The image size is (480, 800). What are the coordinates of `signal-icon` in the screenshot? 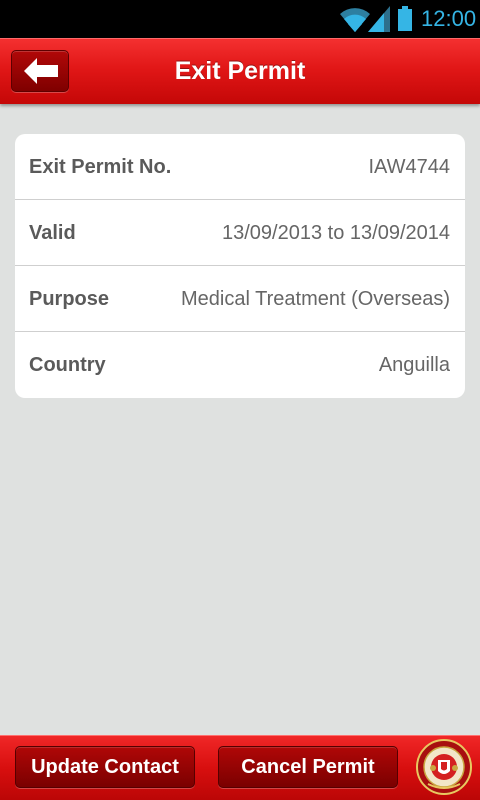 It's located at (379, 19).